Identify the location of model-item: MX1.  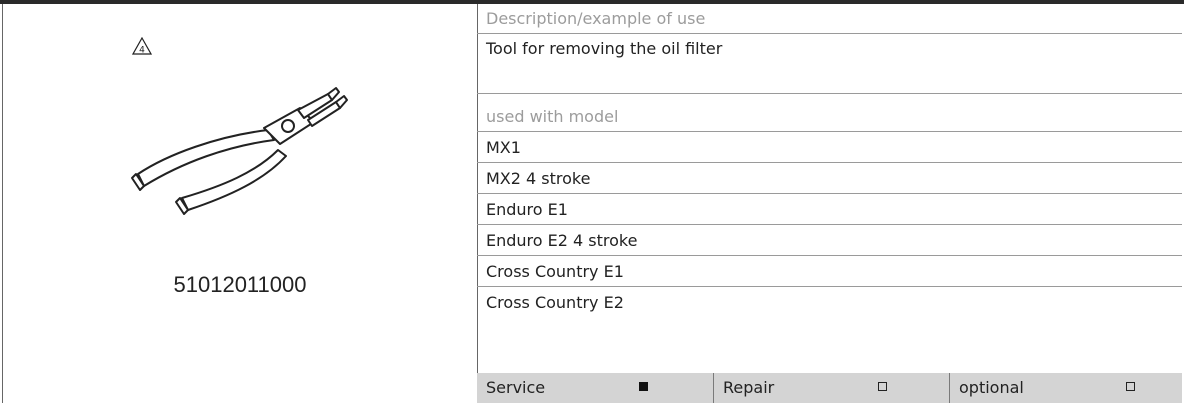
(829, 148).